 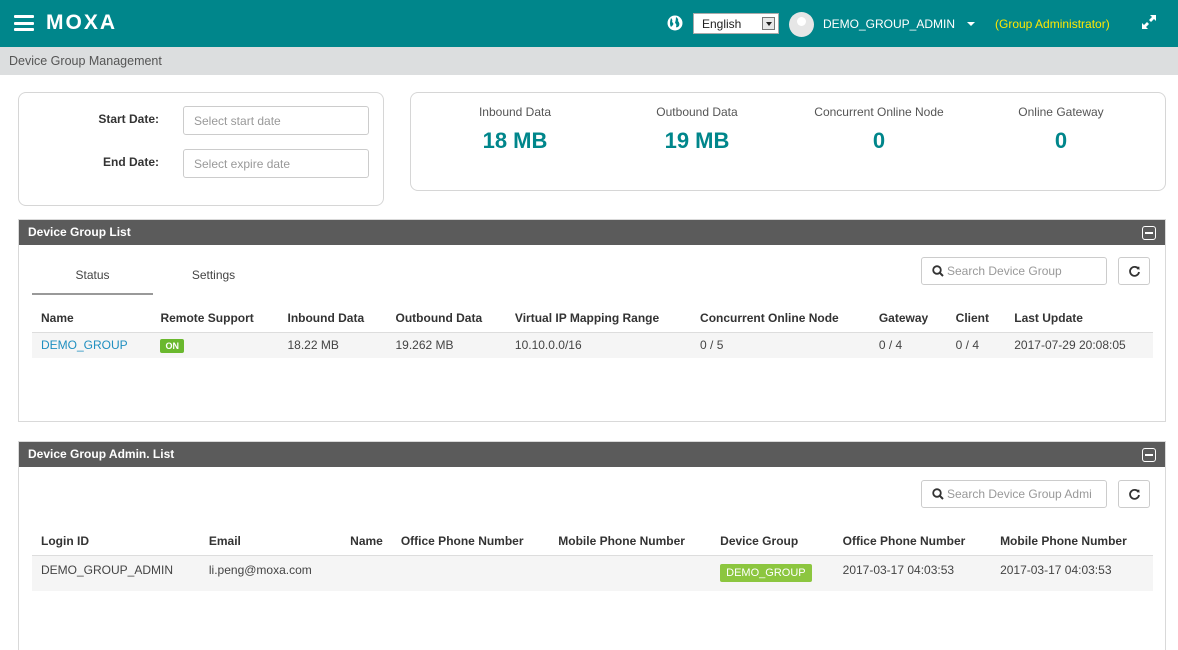 I want to click on device-group-cell: DEMO_GROUP, so click(x=772, y=573).